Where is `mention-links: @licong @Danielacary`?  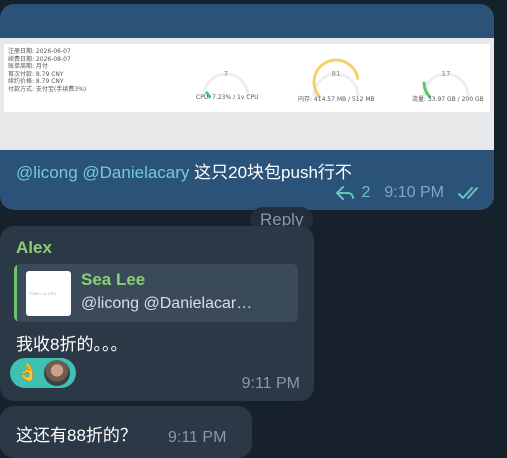 mention-links: @licong @Danielacary is located at coordinates (102, 172).